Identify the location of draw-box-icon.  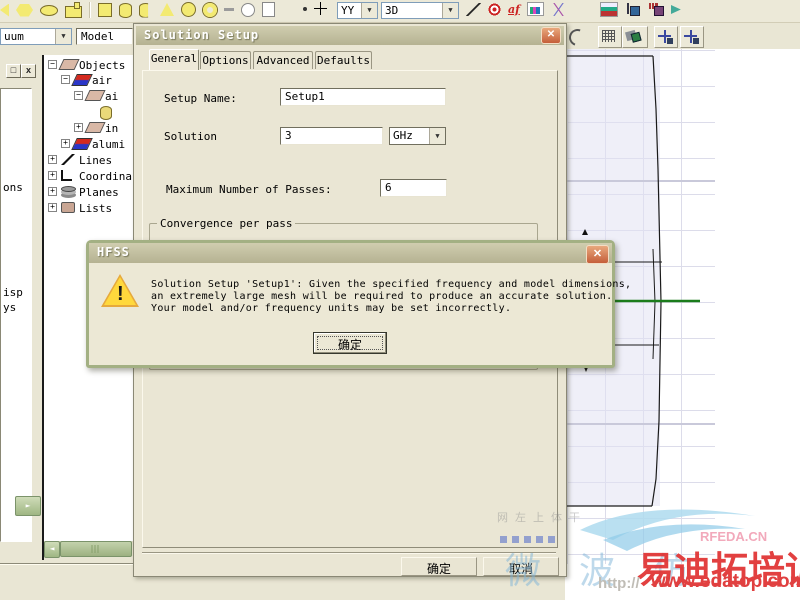
(105, 10).